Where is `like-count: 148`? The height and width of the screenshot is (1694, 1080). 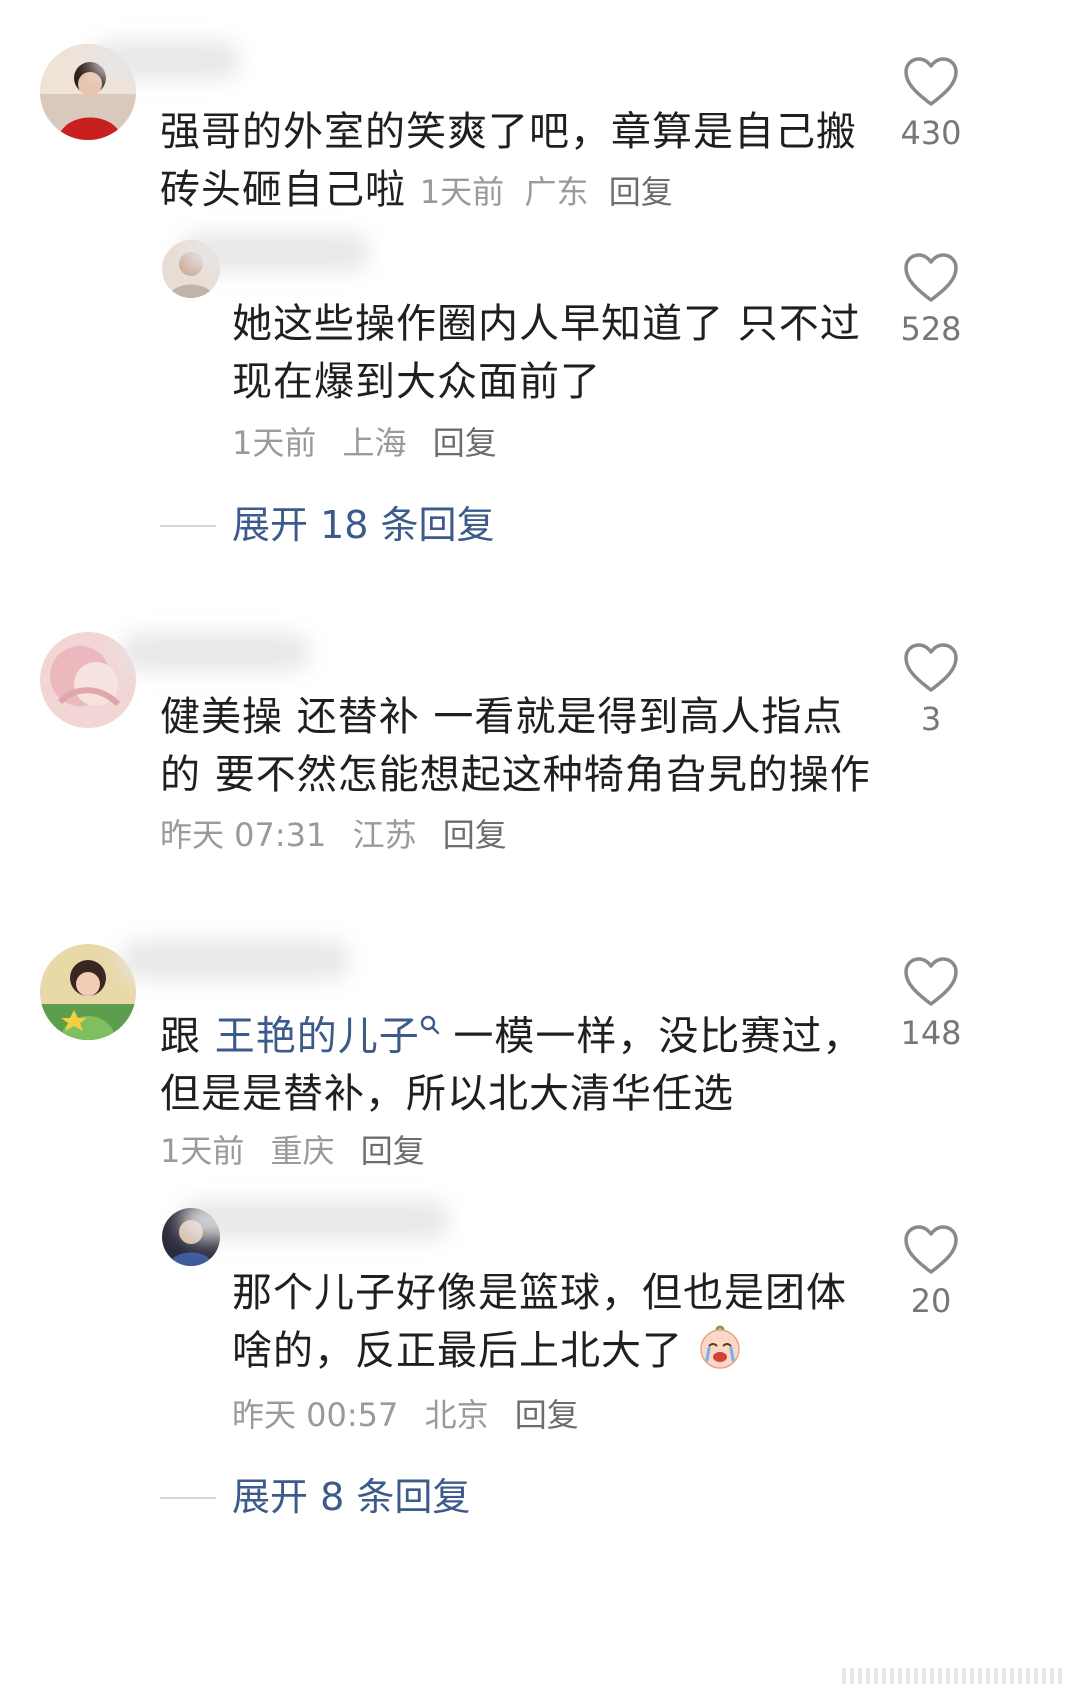
like-count: 148 is located at coordinates (931, 1033).